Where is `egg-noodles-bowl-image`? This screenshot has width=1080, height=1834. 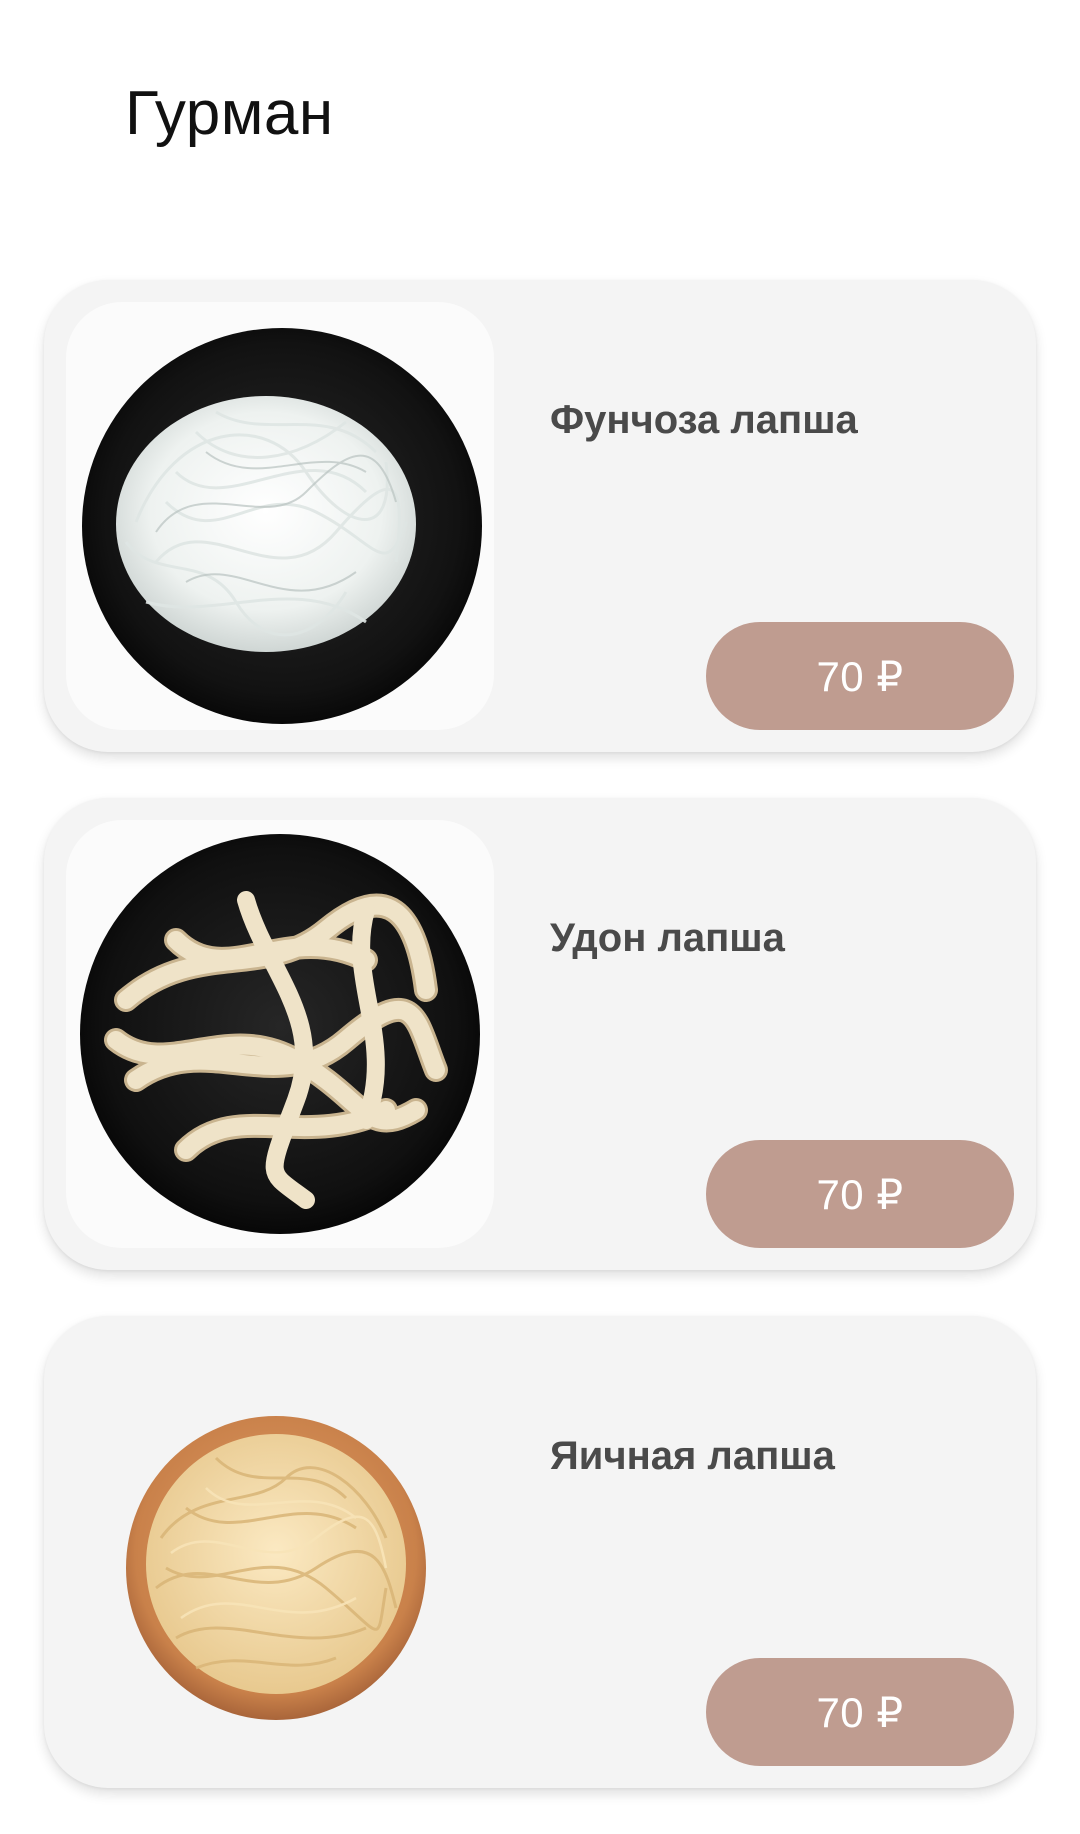 egg-noodles-bowl-image is located at coordinates (280, 1552).